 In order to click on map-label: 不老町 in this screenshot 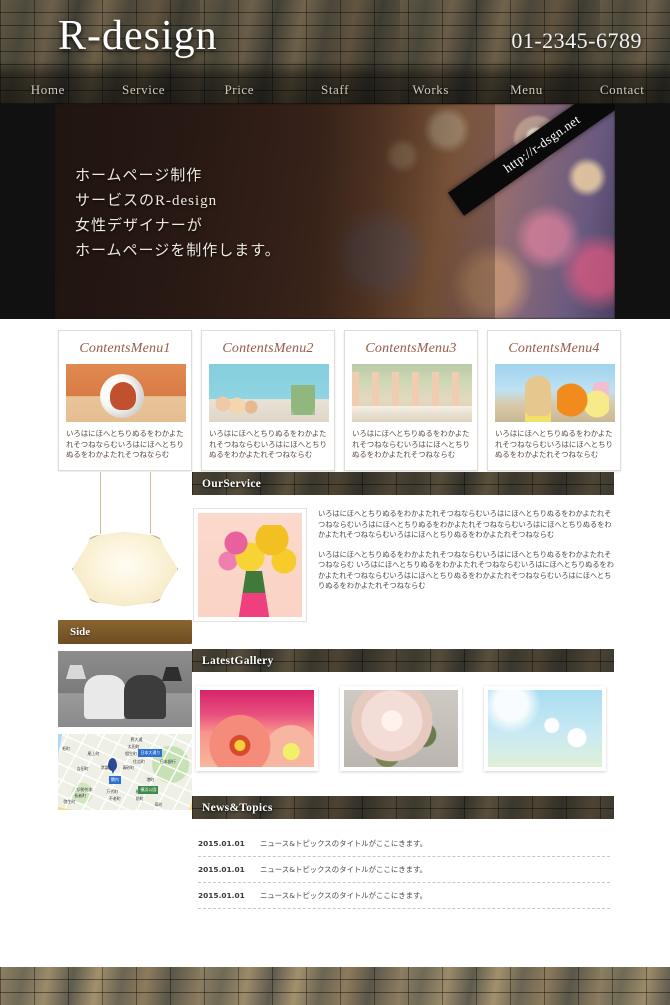, I will do `click(114, 798)`.